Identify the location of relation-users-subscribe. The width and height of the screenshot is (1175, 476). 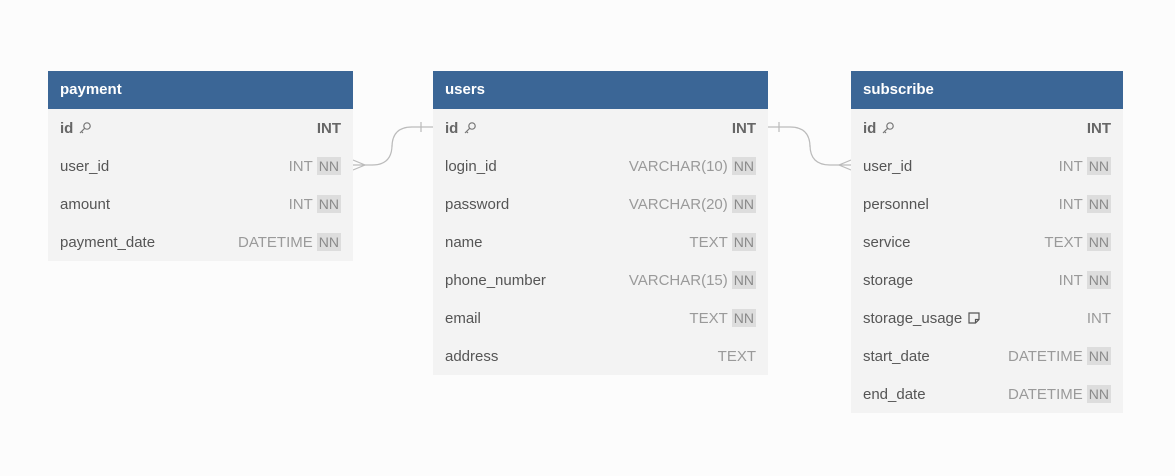
(809, 146).